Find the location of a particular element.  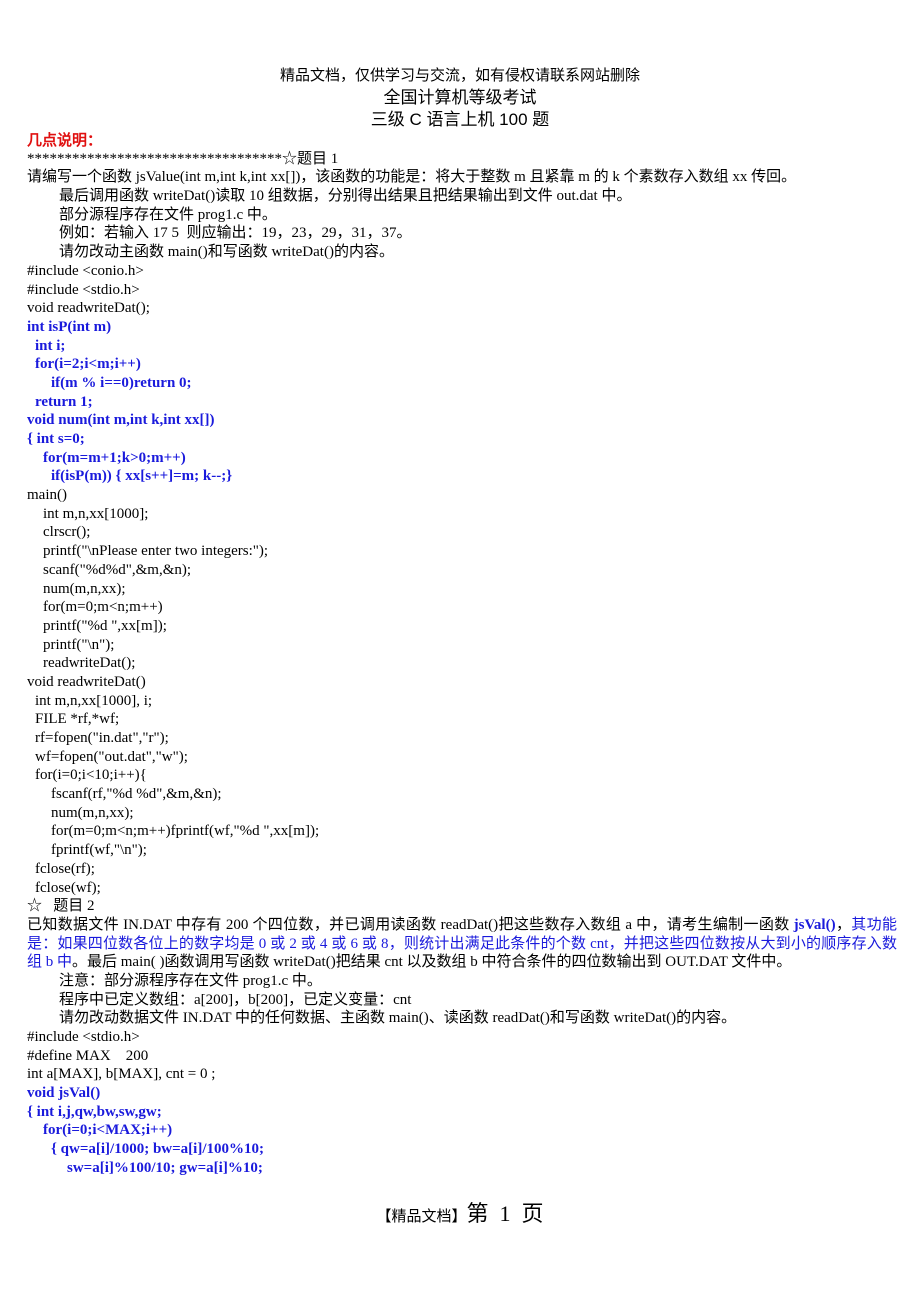

code-line: scanf("%d%d",&m,&n); is located at coordinates (117, 569).